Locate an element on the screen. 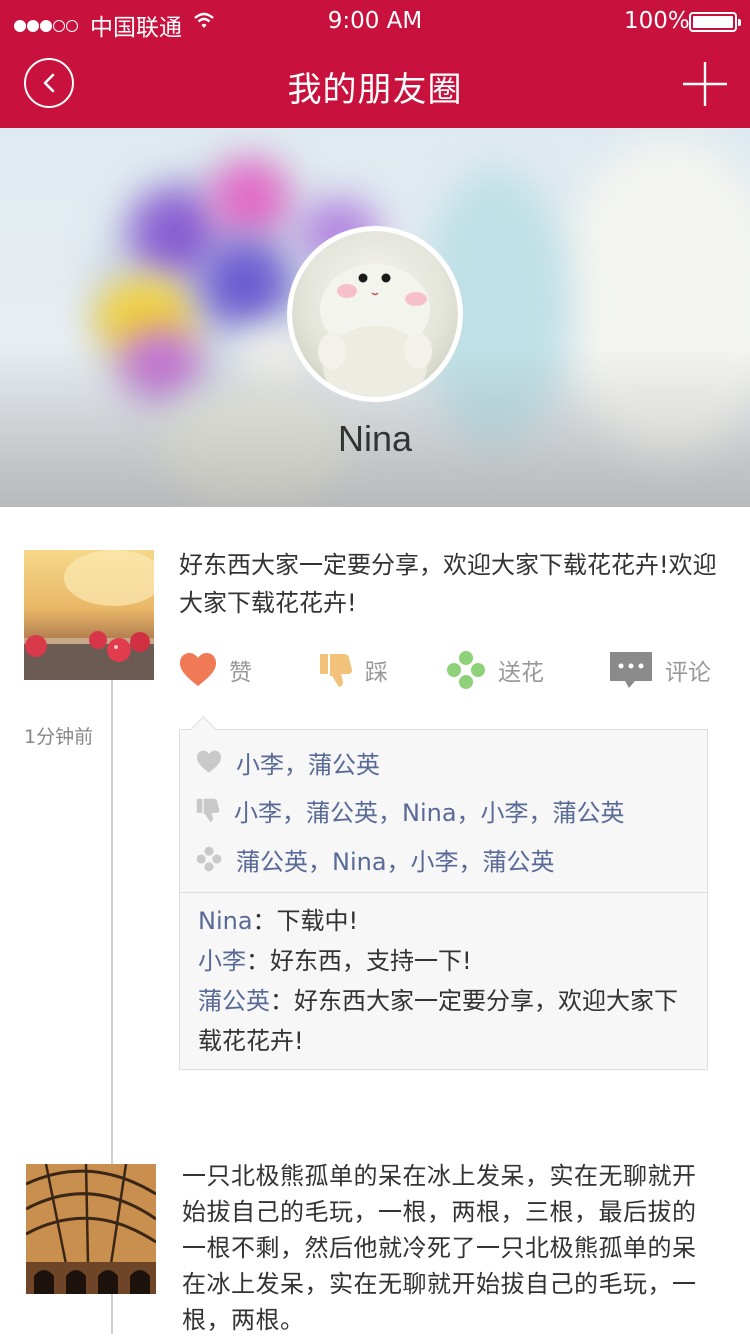 Image resolution: width=750 pixels, height=1338 pixels. flowers-row: 蒲公英，Nina，小李，蒲公英 is located at coordinates (375, 859).